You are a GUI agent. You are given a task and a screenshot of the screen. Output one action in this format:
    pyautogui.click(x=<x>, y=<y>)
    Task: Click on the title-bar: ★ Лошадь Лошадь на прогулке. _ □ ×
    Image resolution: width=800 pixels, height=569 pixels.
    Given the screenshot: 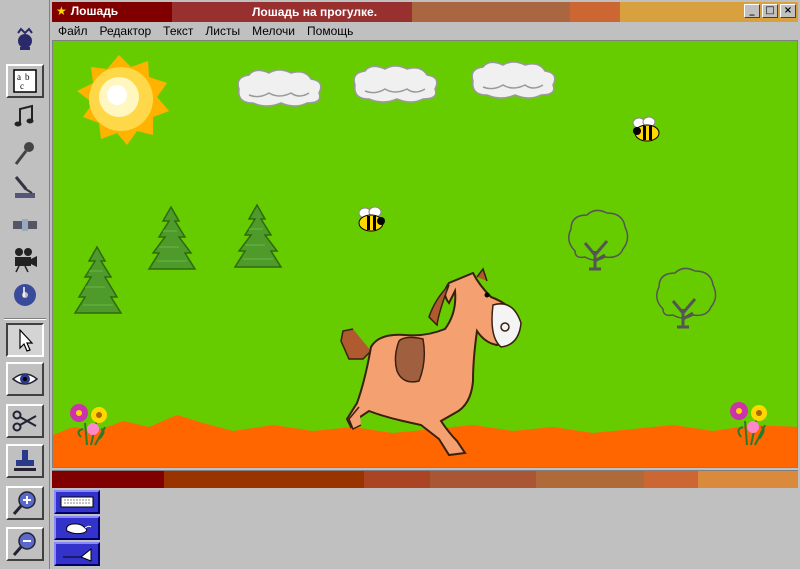 What is the action you would take?
    pyautogui.click(x=425, y=12)
    